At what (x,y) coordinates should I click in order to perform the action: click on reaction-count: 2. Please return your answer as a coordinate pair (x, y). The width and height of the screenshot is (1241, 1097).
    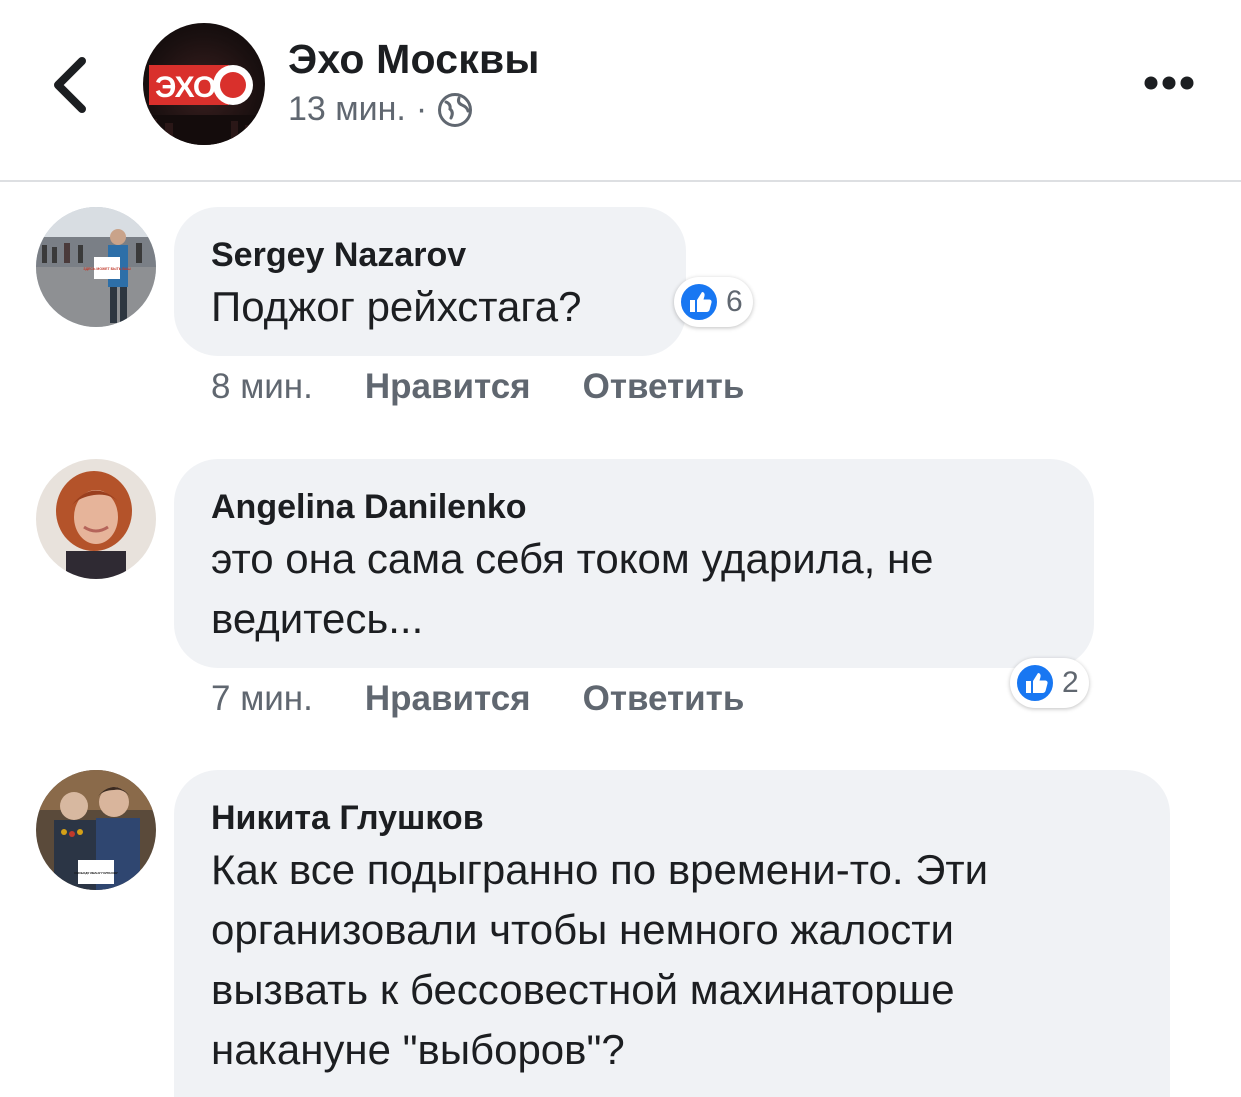
    Looking at the image, I should click on (1070, 682).